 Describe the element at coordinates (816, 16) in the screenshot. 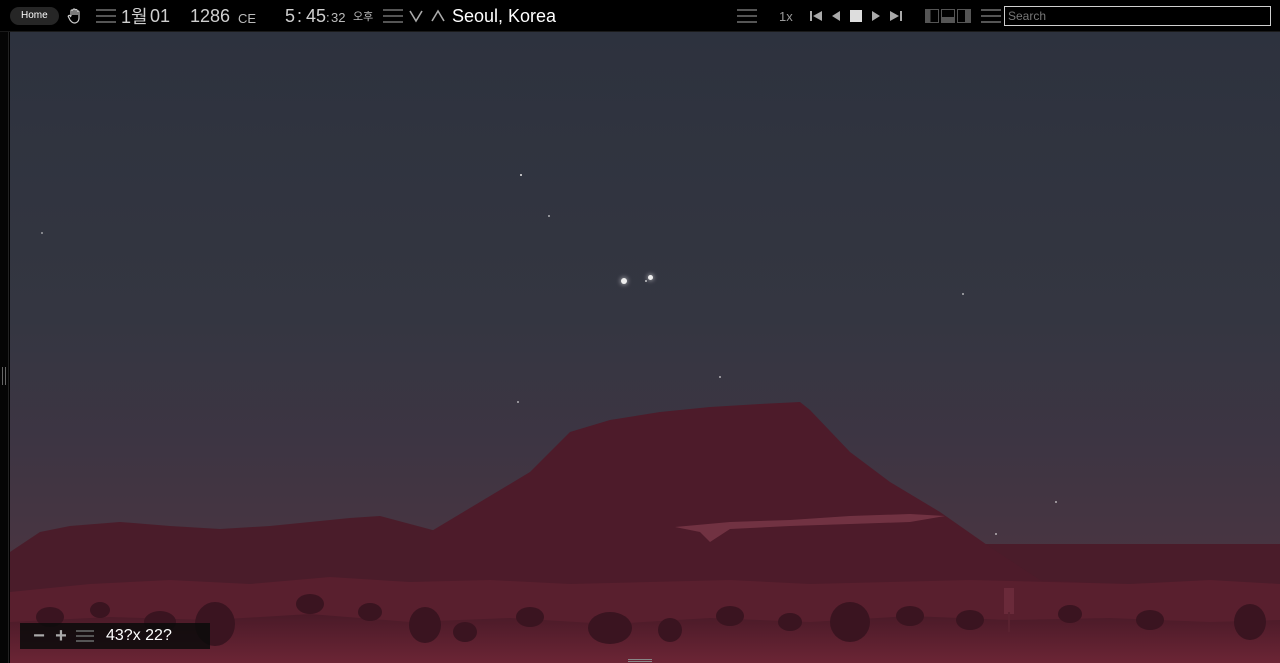

I see `skip-back-icon` at that location.